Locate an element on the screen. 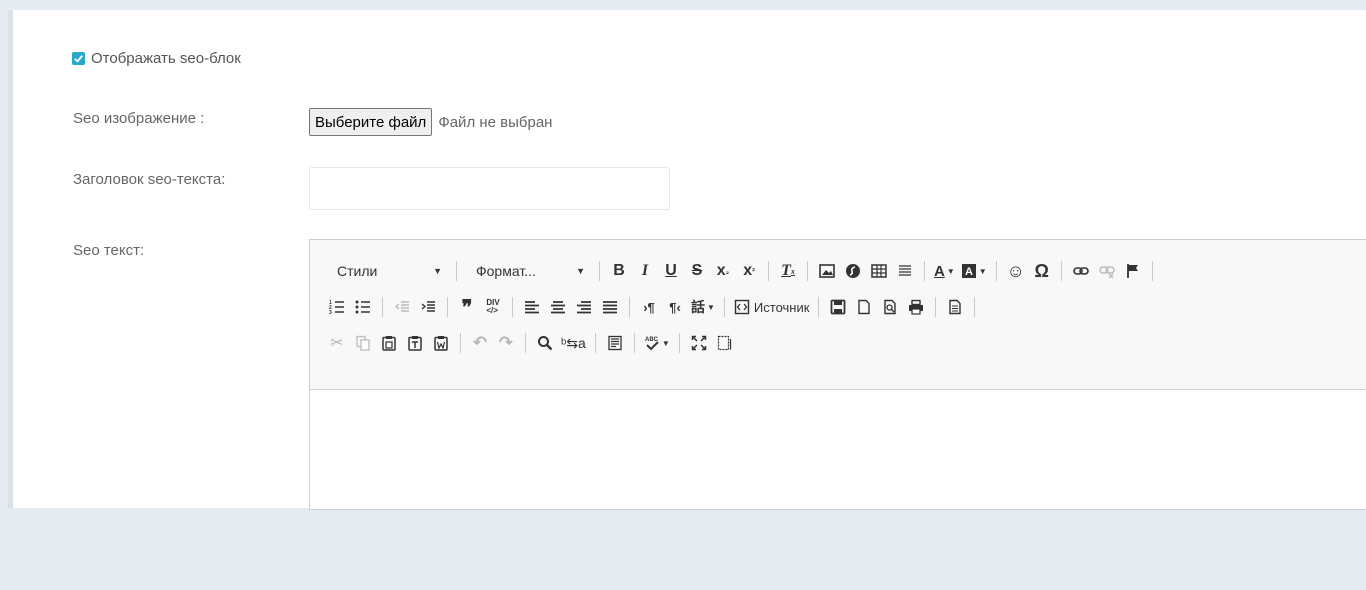 Image resolution: width=1366 pixels, height=590 pixels. div-icon: DIV </> is located at coordinates (493, 307).